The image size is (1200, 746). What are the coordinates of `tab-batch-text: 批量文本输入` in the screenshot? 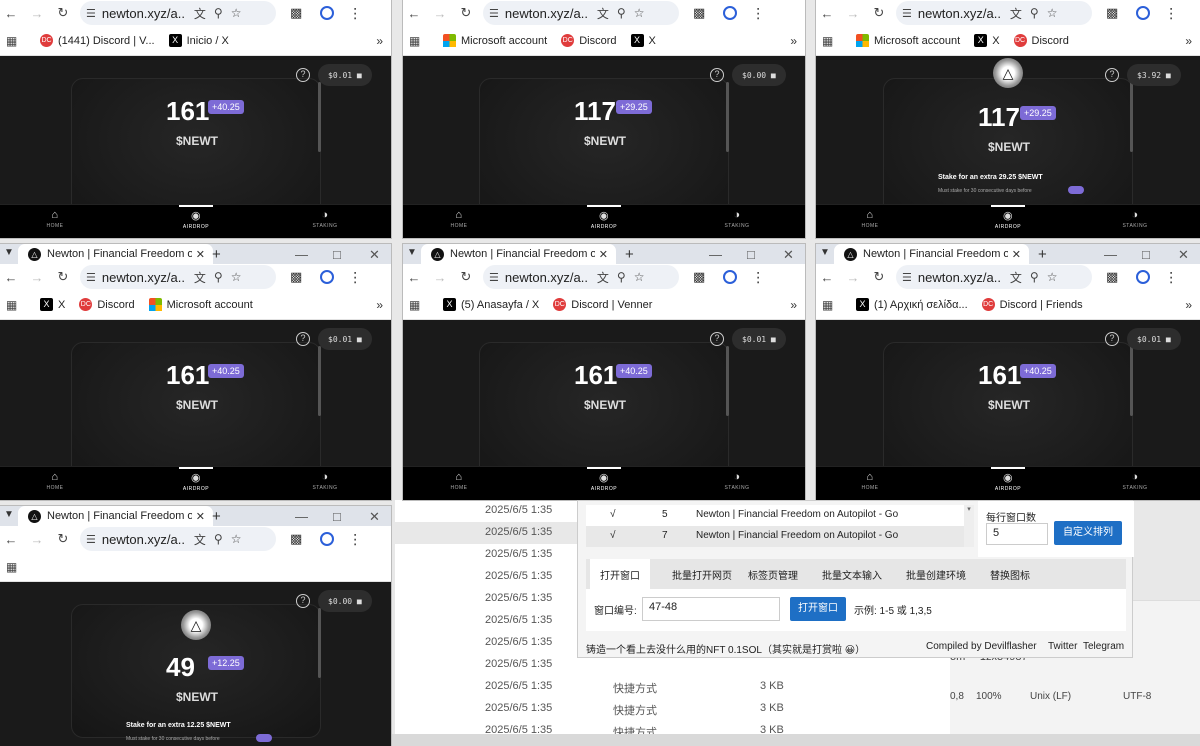 It's located at (852, 574).